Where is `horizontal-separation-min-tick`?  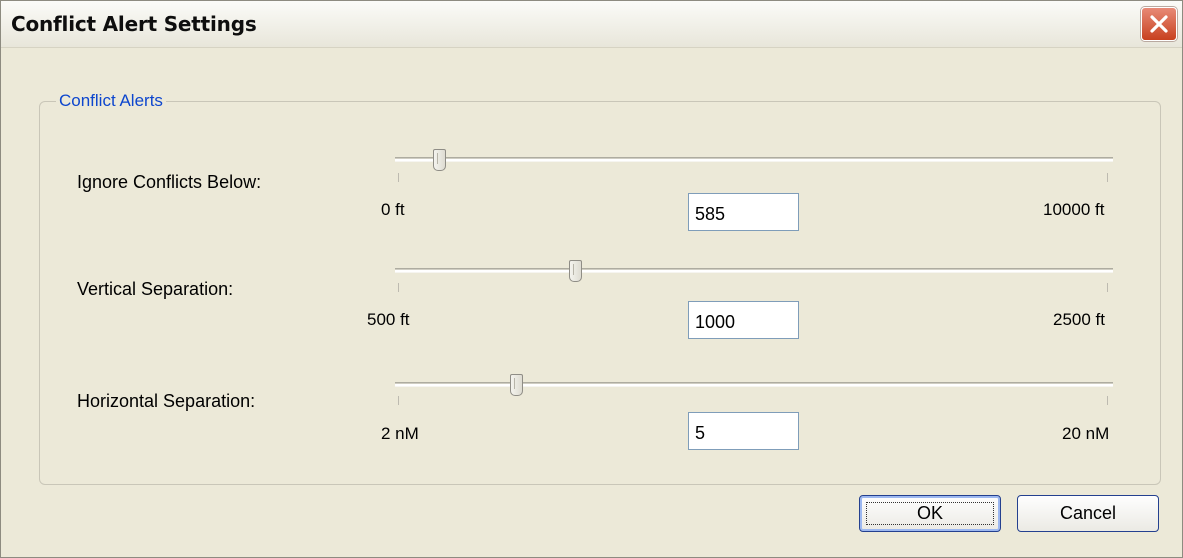
horizontal-separation-min-tick is located at coordinates (398, 400).